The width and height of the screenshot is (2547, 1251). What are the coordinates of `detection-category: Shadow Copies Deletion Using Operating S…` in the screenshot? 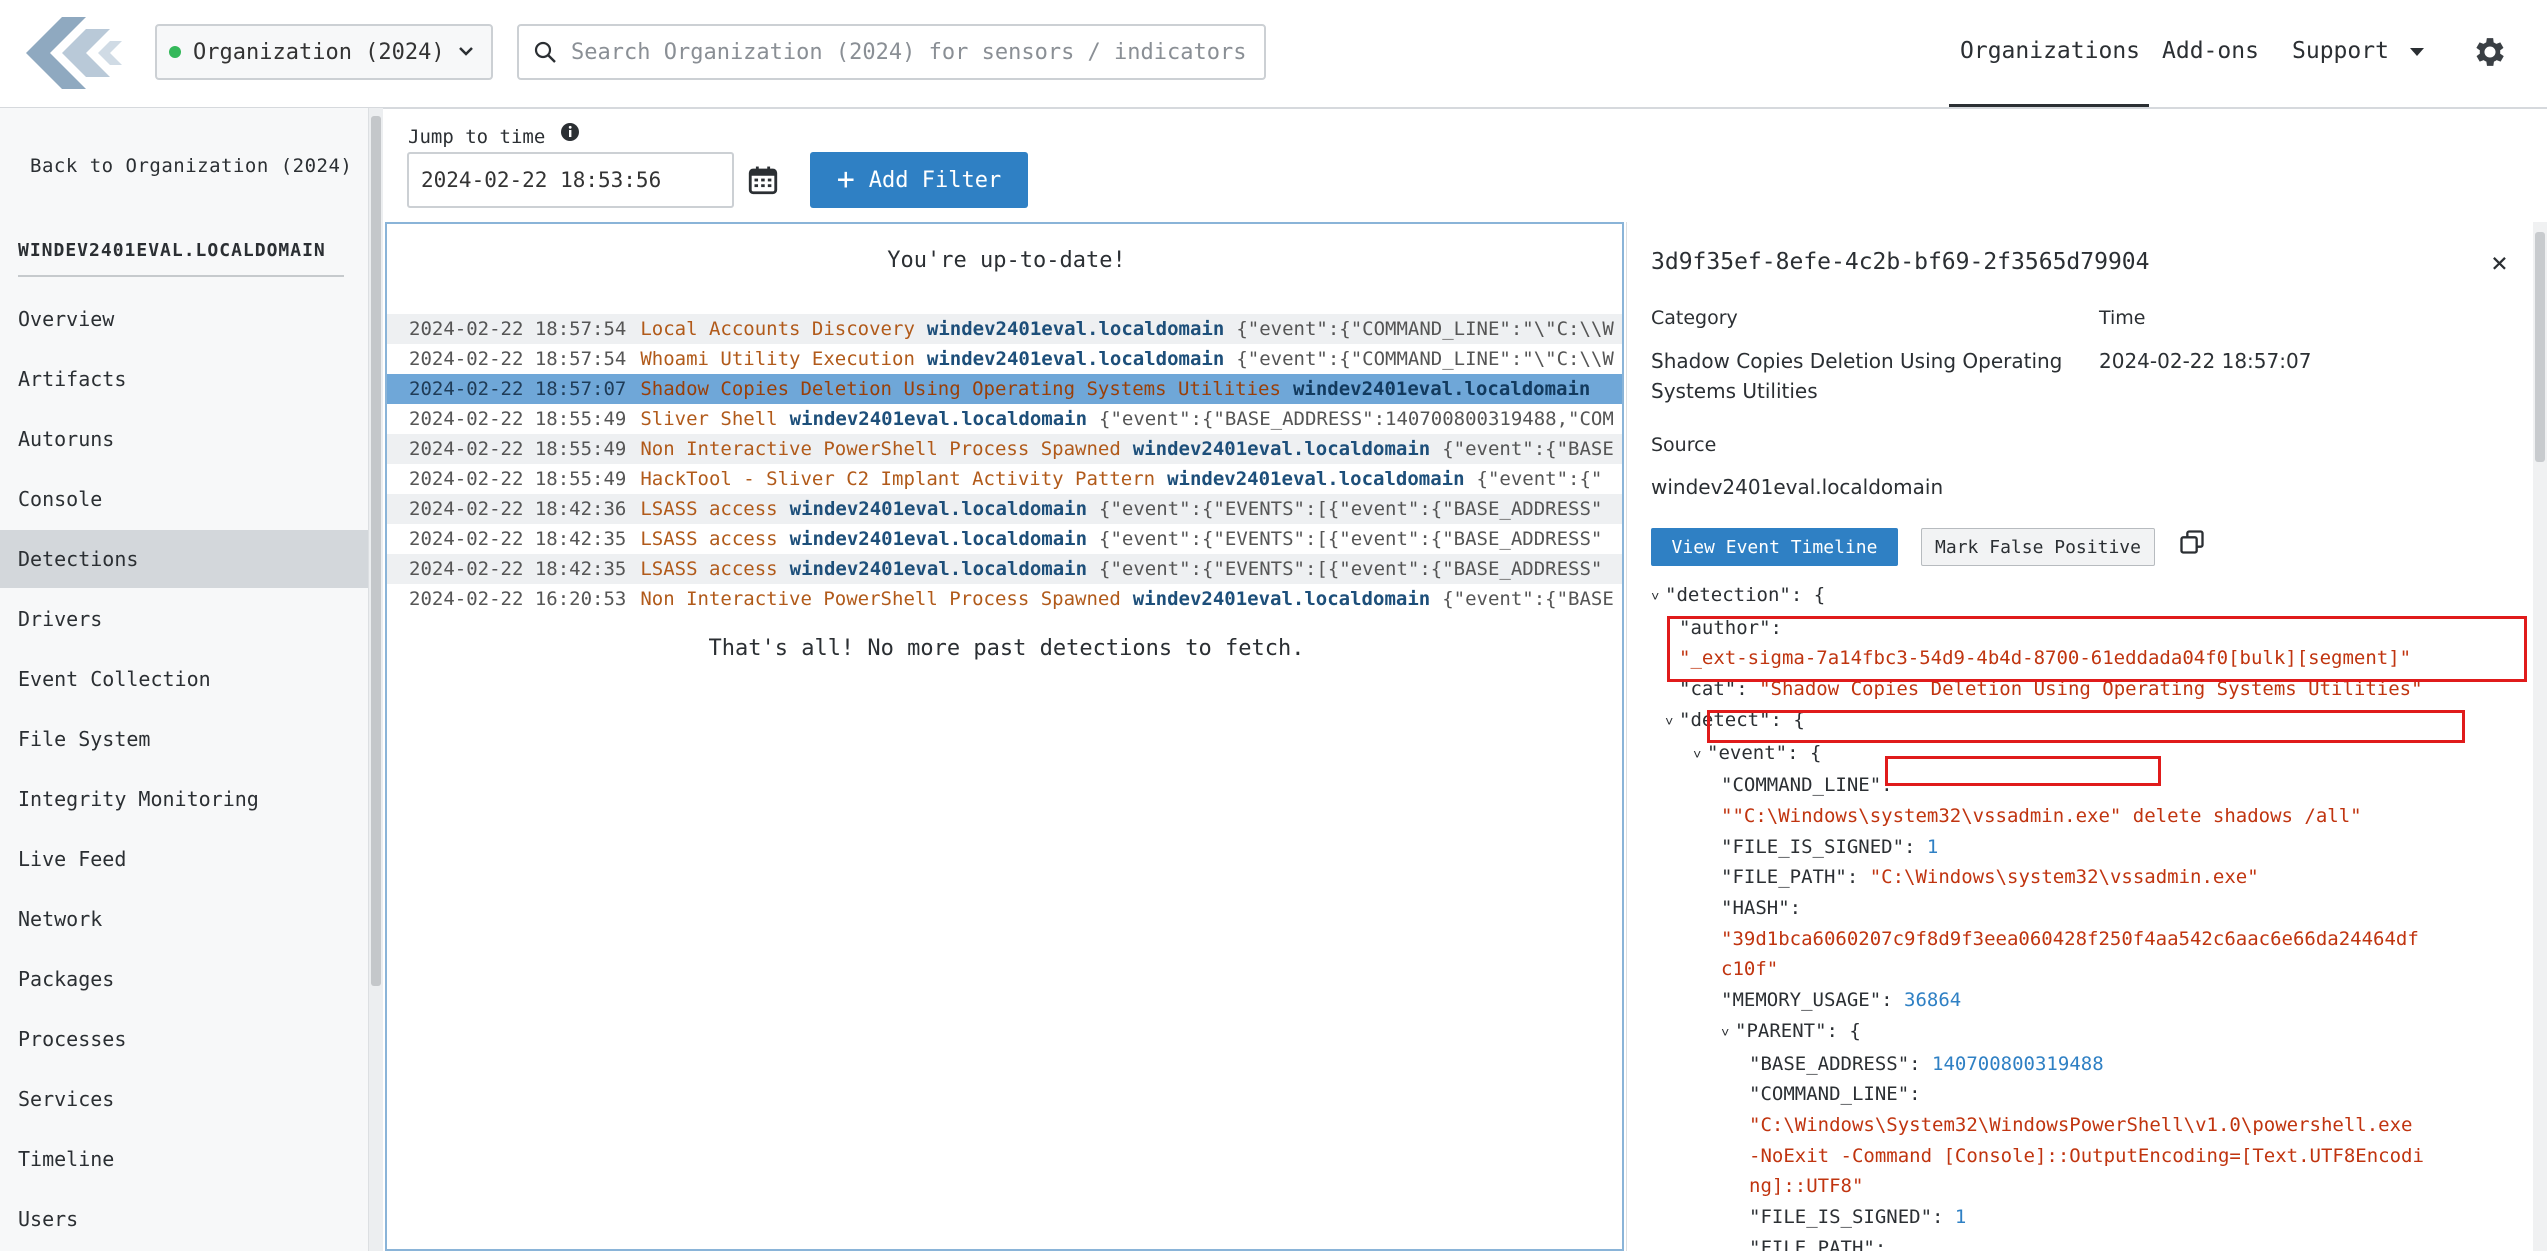 It's located at (960, 389).